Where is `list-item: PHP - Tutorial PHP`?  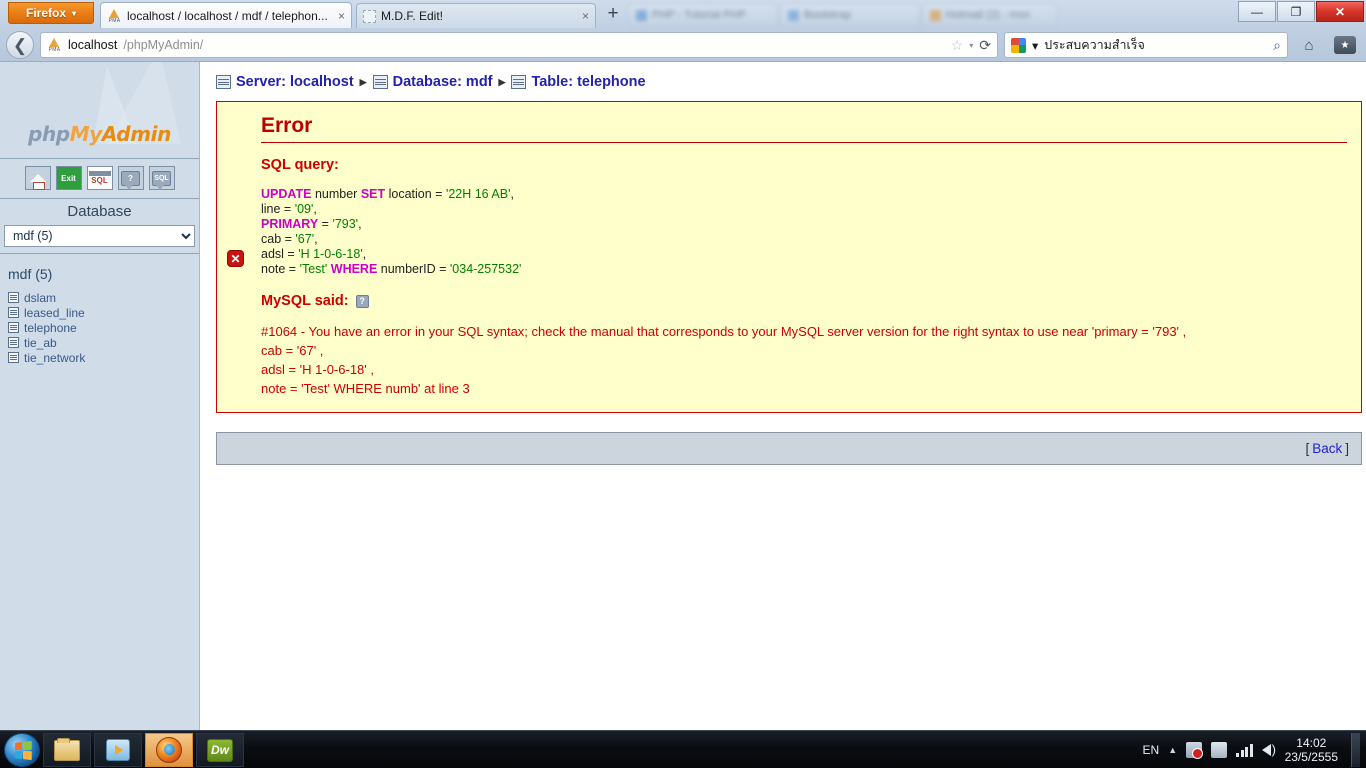 list-item: PHP - Tutorial PHP is located at coordinates (703, 15).